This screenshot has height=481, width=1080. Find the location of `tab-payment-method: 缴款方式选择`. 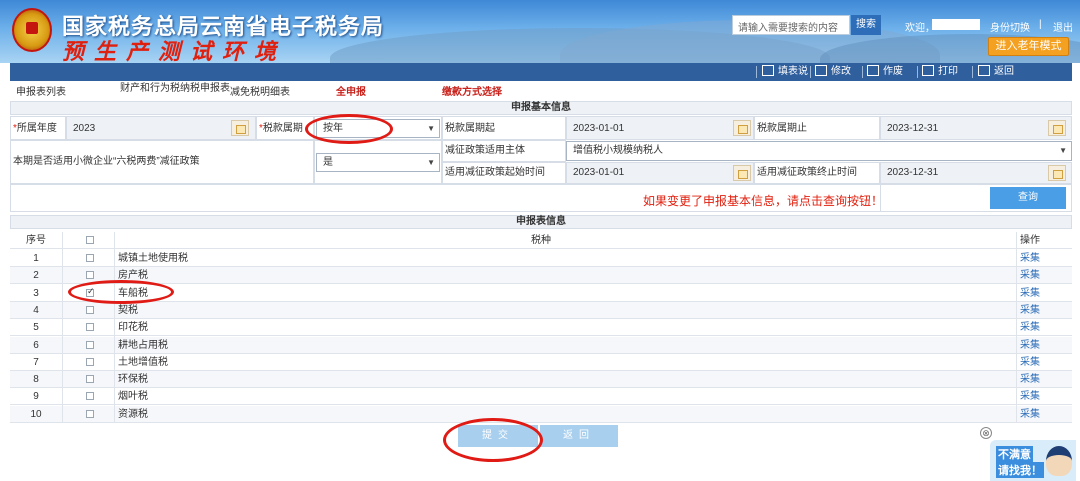

tab-payment-method: 缴款方式选择 is located at coordinates (472, 90).